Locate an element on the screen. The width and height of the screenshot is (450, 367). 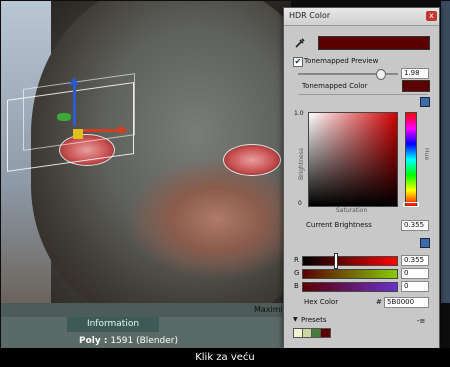
channel-b-slider is located at coordinates (350, 287).